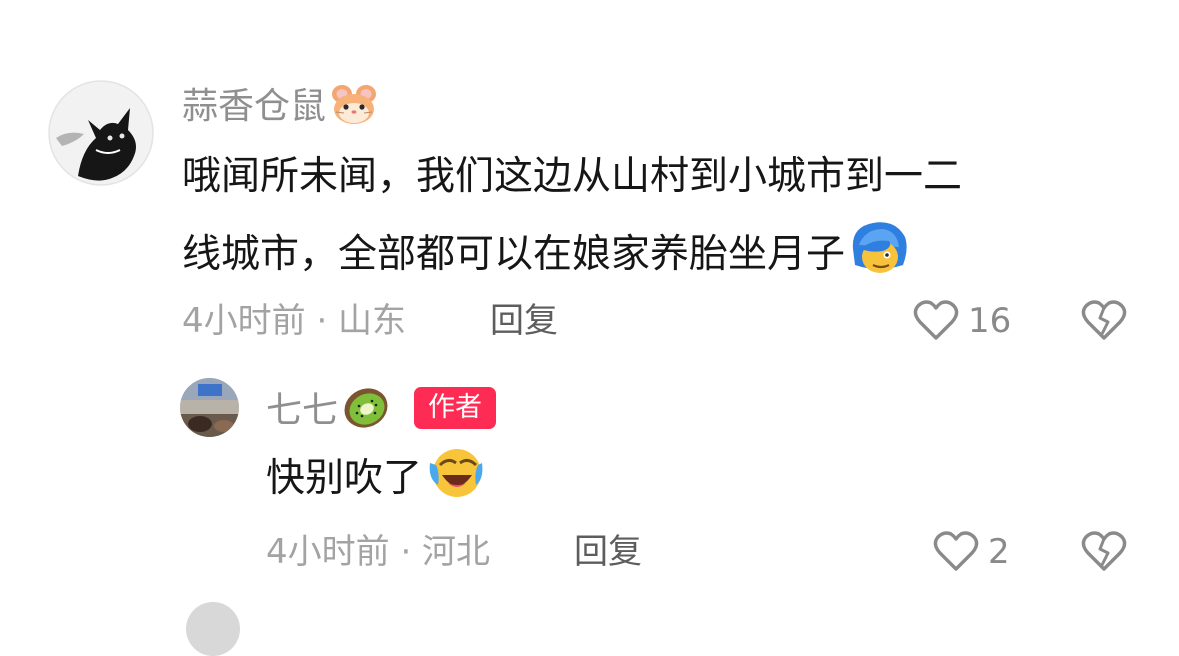 The height and width of the screenshot is (656, 1179). What do you see at coordinates (254, 106) in the screenshot?
I see `username: 蒜香仓鼠` at bounding box center [254, 106].